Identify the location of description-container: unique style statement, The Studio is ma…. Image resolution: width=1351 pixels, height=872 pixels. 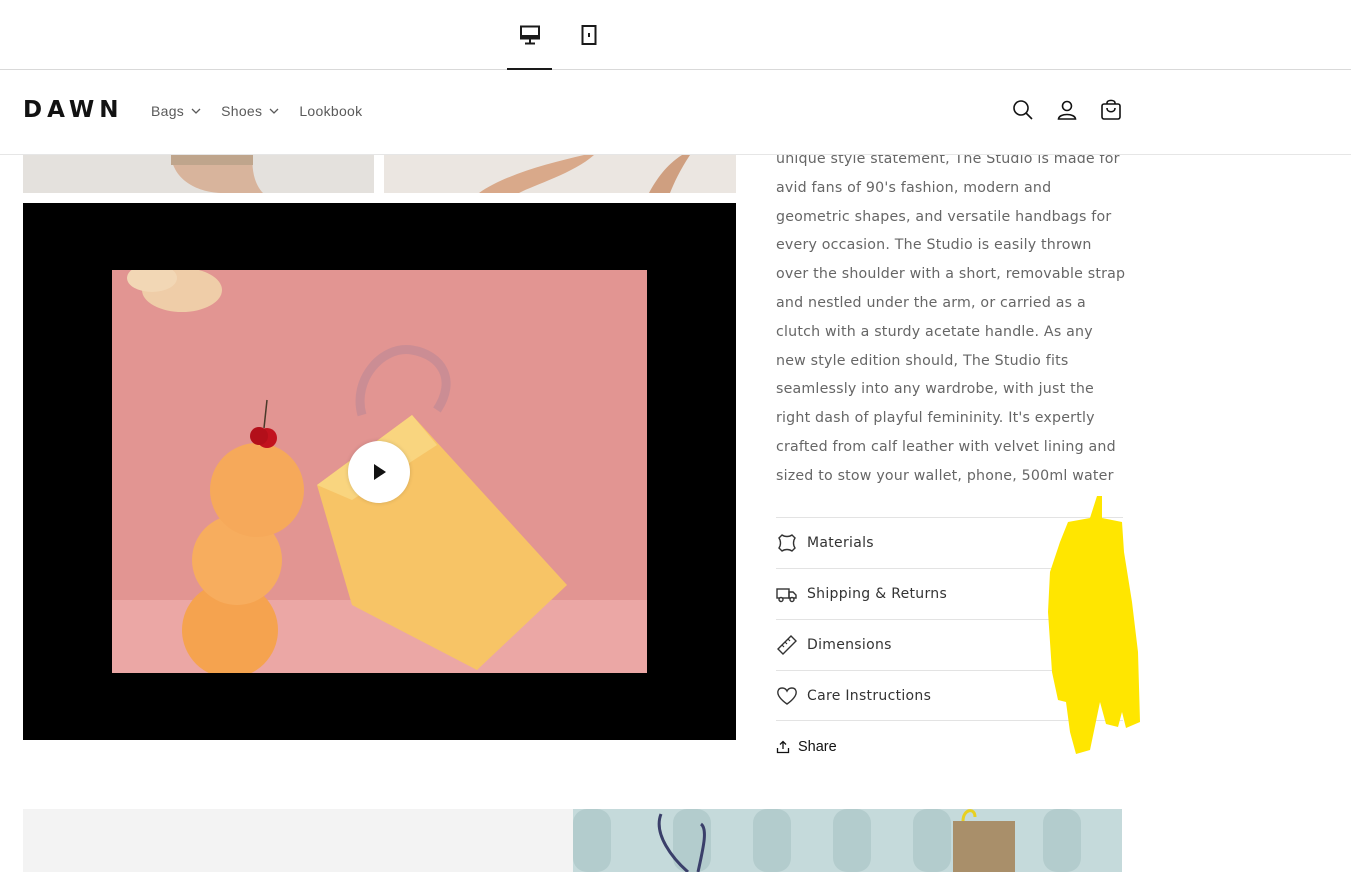
(956, 322).